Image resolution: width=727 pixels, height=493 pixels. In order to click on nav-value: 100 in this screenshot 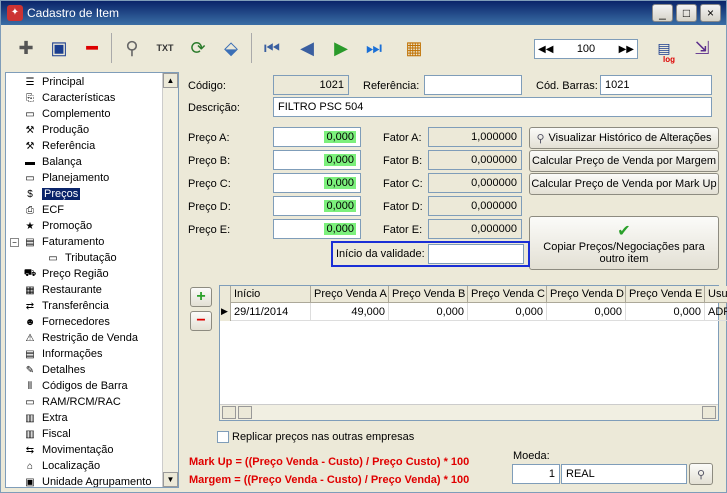, I will do `click(586, 49)`.